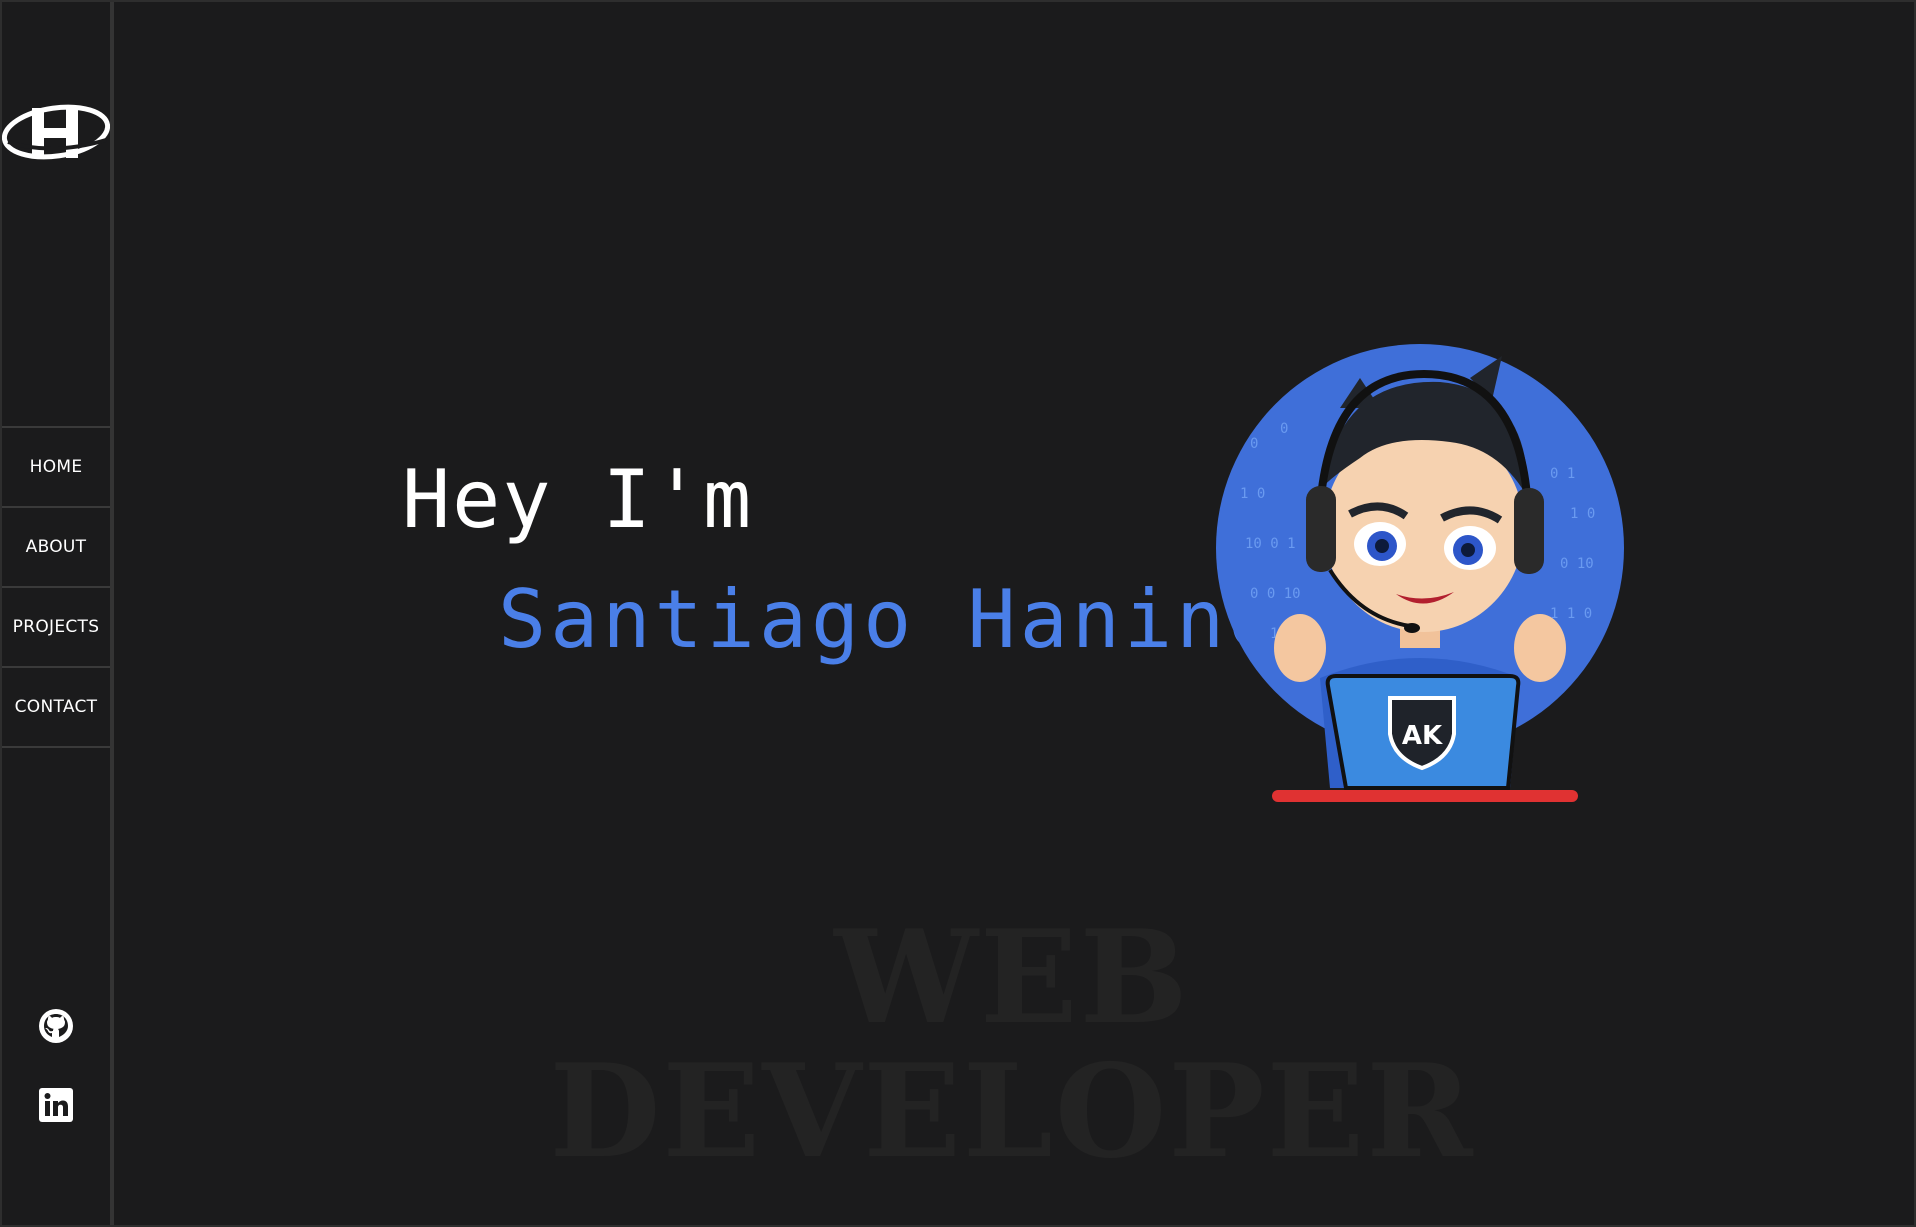 This screenshot has width=1916, height=1227. I want to click on watermark-line-2: DEVELOPER, so click(1012, 1112).